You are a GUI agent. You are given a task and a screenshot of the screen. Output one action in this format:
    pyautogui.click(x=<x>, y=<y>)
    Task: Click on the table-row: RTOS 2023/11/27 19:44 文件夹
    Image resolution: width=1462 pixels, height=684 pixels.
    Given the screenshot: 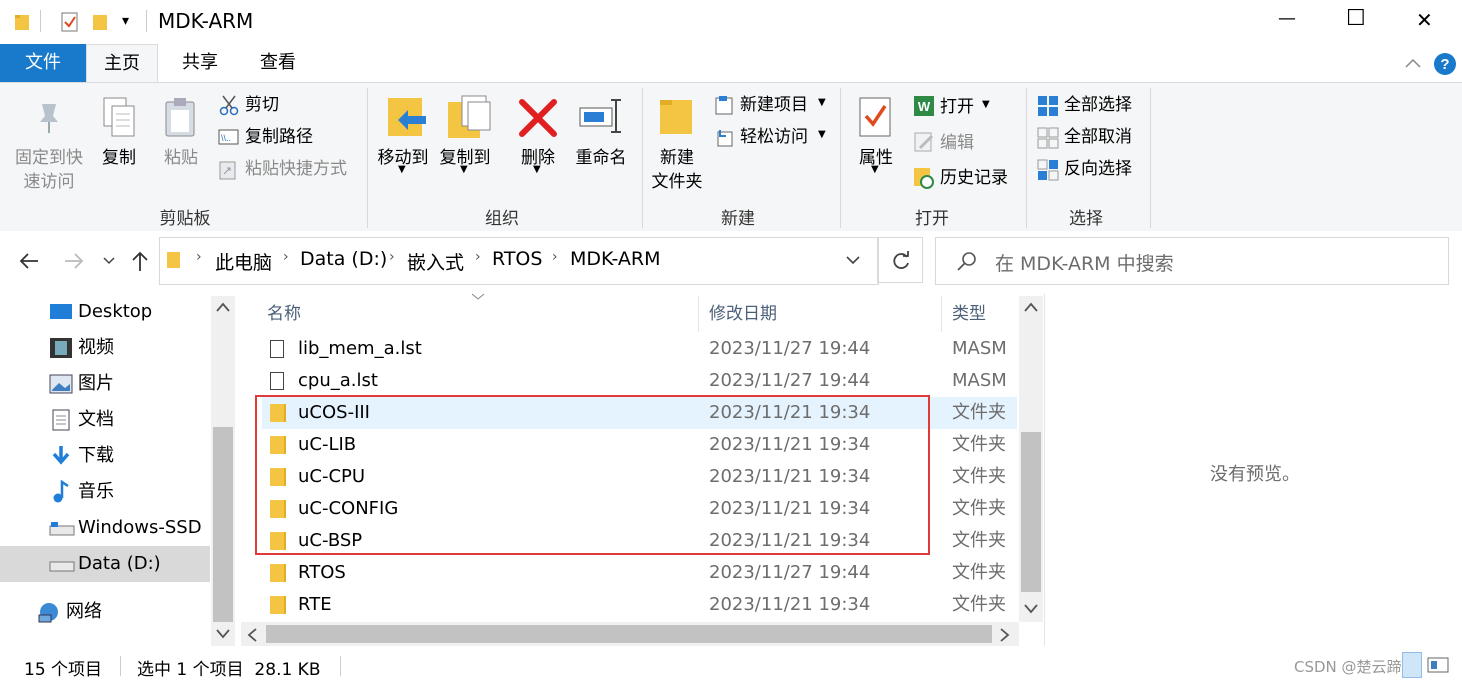 What is the action you would take?
    pyautogui.click(x=639, y=573)
    